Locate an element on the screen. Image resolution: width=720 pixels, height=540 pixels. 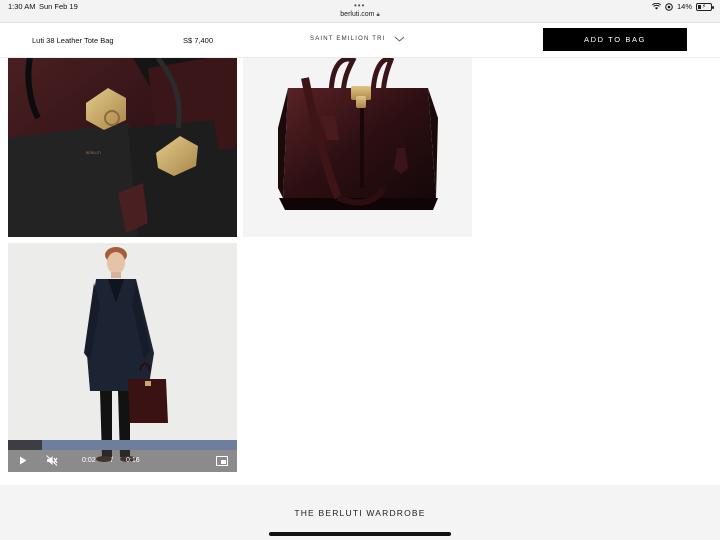
video-duration: 0:16 is located at coordinates (133, 460).